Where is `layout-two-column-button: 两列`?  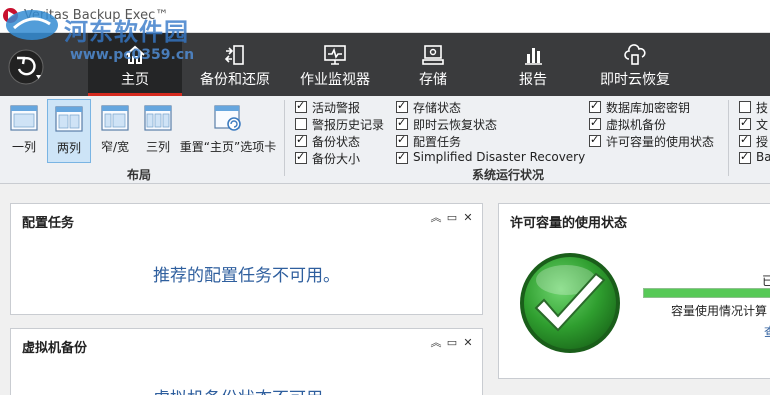 layout-two-column-button: 两列 is located at coordinates (69, 131).